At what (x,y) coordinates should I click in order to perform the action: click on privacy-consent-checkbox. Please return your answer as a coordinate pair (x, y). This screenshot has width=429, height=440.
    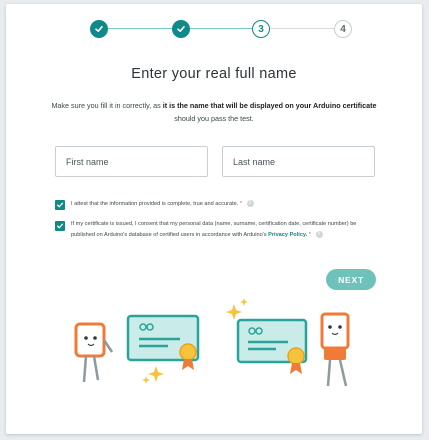
    Looking at the image, I should click on (60, 226).